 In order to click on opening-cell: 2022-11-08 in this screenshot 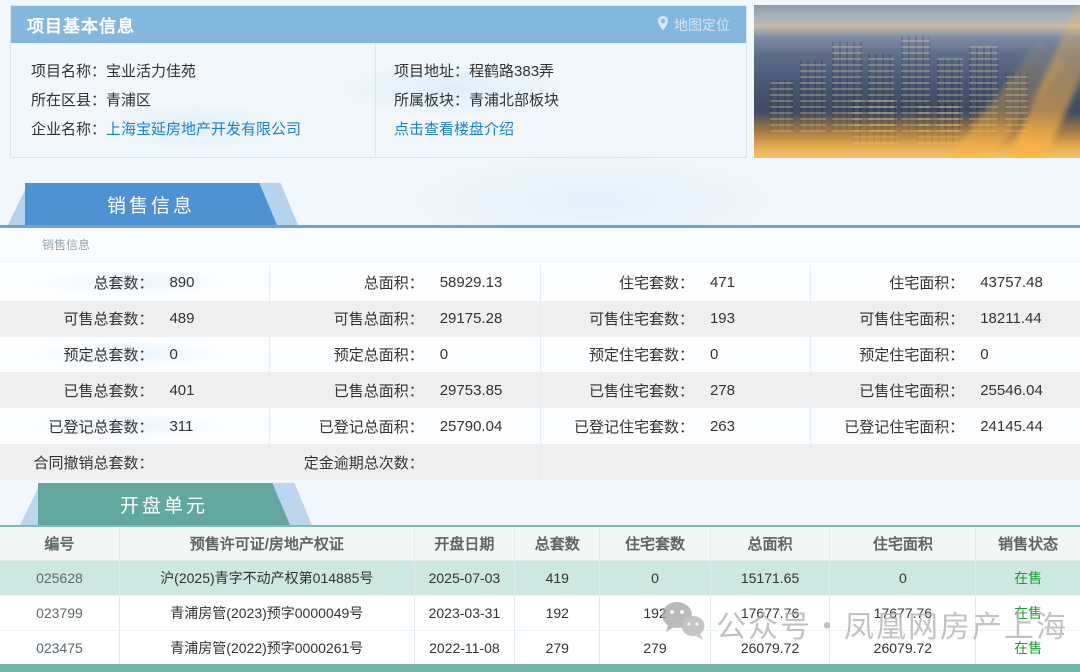, I will do `click(465, 648)`.